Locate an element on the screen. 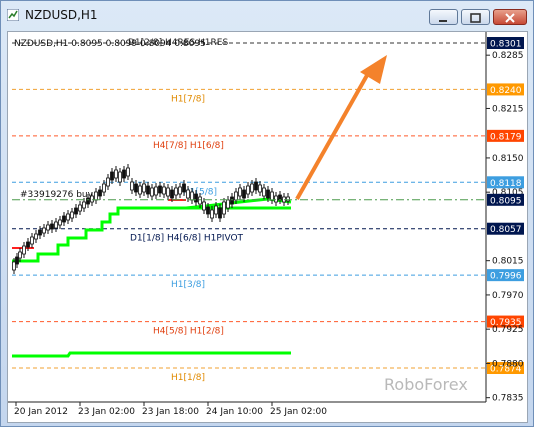 Image resolution: width=534 pixels, height=427 pixels. x-tick-label: 23 Jan 18:00 is located at coordinates (170, 412).